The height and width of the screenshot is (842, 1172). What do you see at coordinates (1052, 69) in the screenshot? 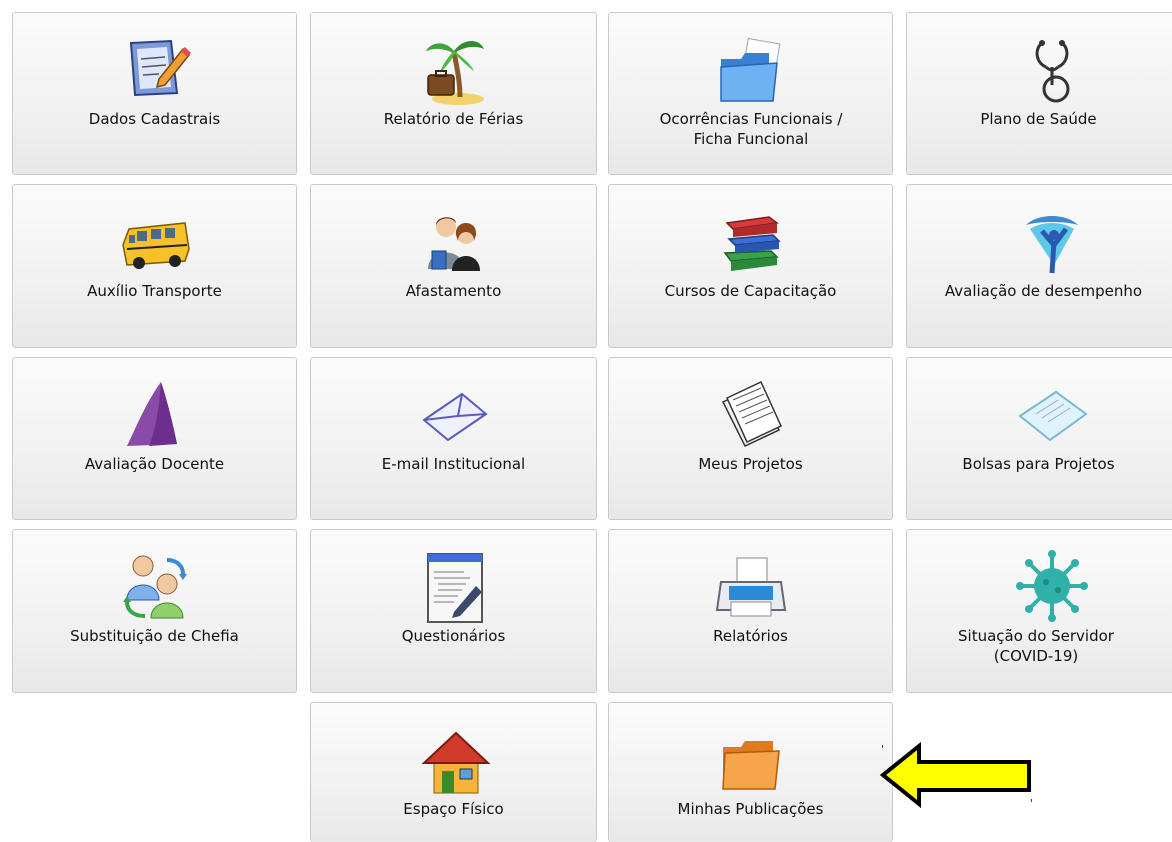
I see `stethoscope-icon` at bounding box center [1052, 69].